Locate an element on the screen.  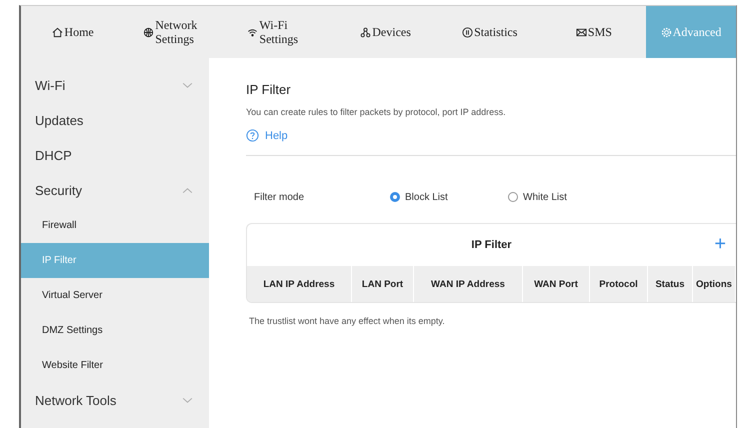
radio-label: White List is located at coordinates (545, 197).